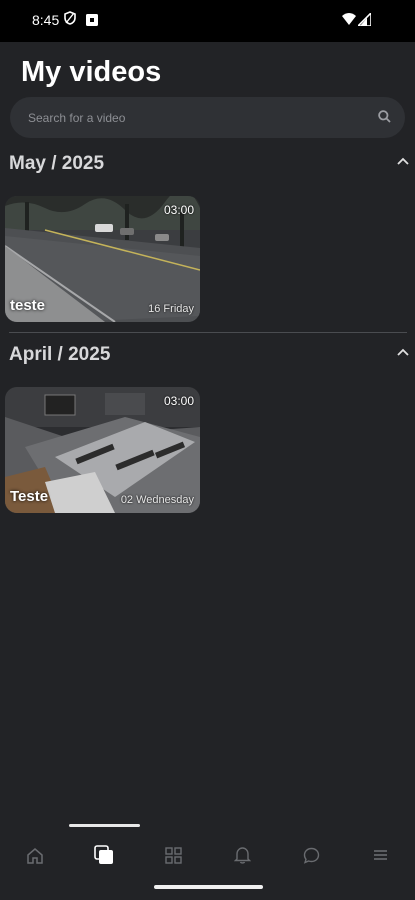 This screenshot has width=415, height=900. I want to click on video-title: teste, so click(28, 305).